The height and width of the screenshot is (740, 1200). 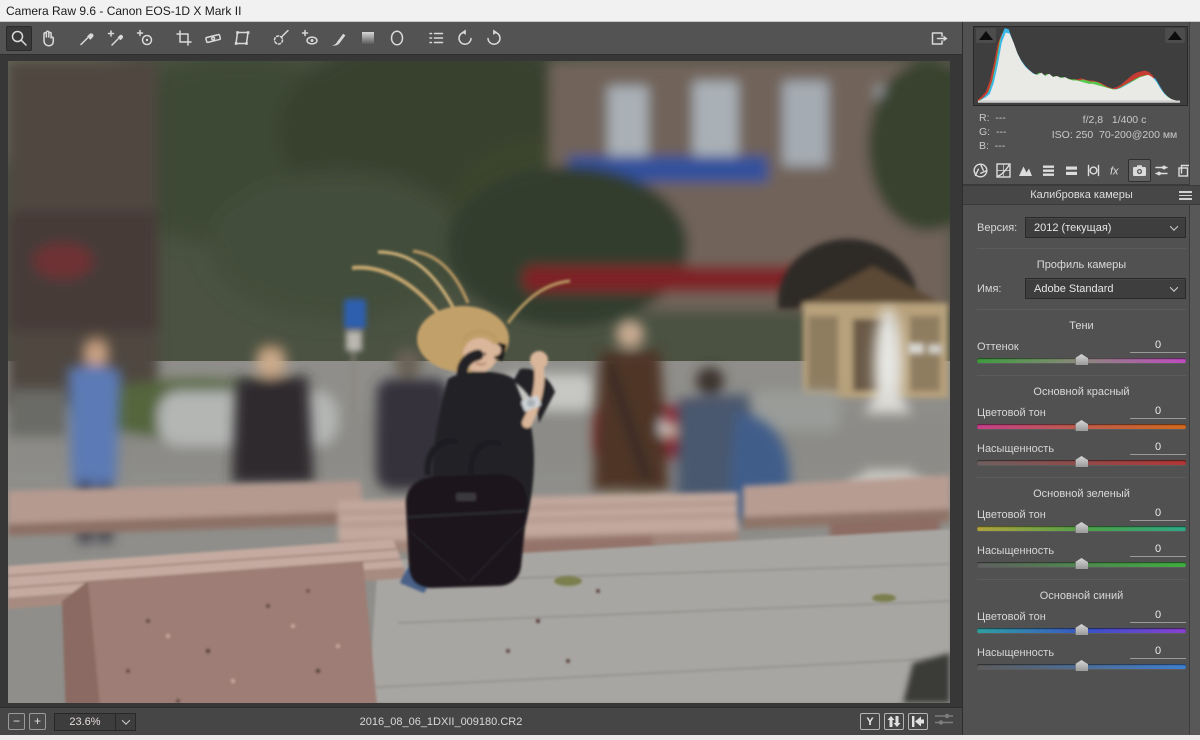 I want to click on tint-label: Оттенок, so click(x=998, y=347).